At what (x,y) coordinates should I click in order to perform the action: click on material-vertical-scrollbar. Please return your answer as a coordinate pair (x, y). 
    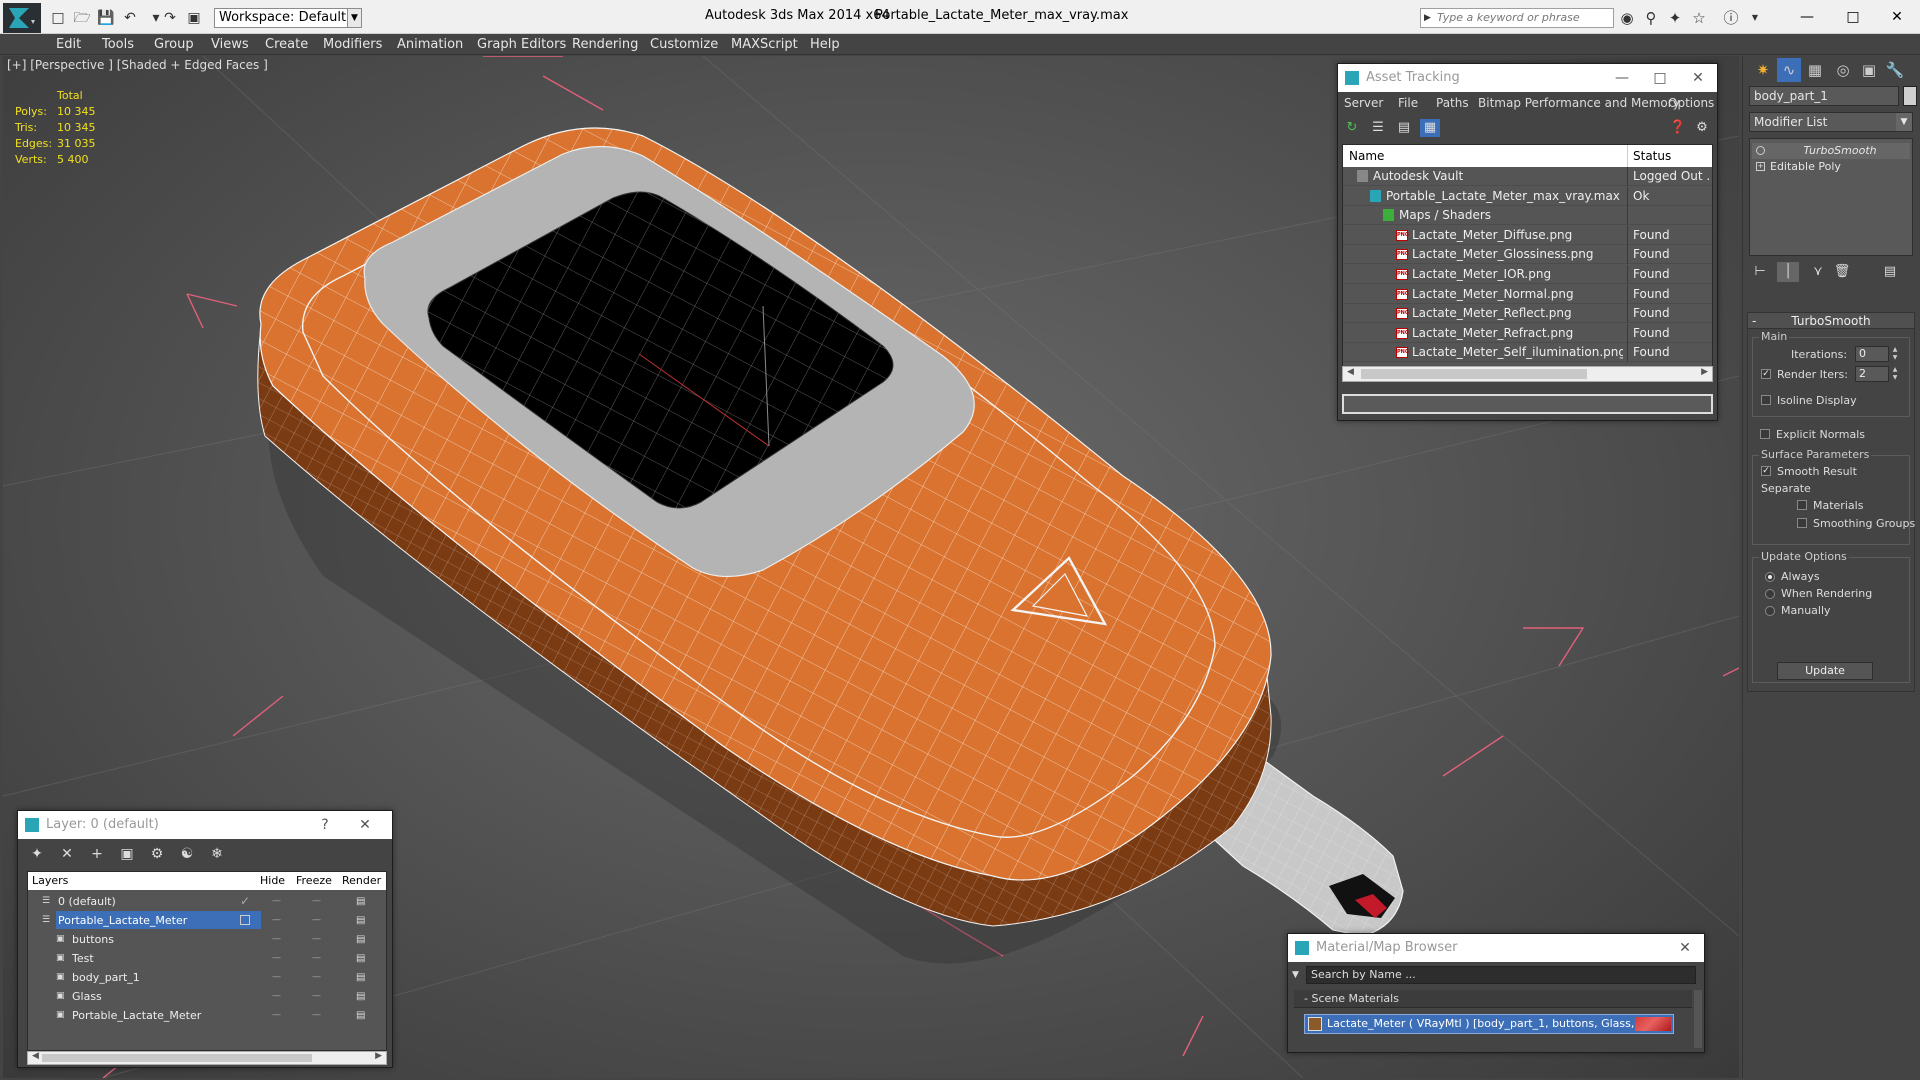
    Looking at the image, I should click on (1698, 1019).